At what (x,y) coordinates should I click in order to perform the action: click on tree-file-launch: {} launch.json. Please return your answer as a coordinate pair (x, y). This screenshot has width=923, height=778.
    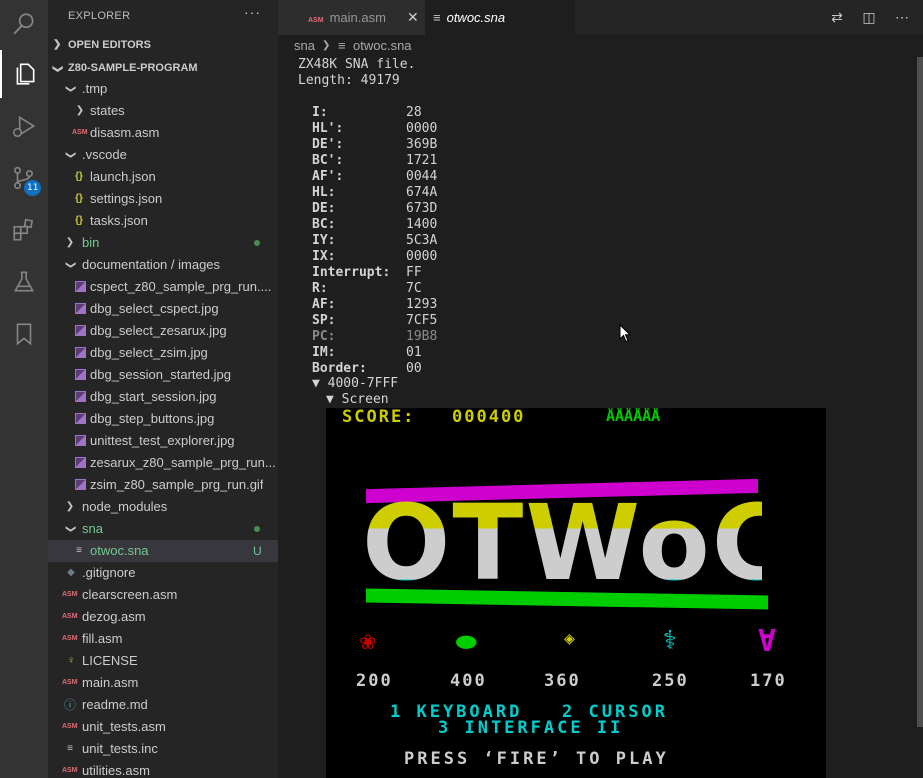
    Looking at the image, I should click on (163, 177).